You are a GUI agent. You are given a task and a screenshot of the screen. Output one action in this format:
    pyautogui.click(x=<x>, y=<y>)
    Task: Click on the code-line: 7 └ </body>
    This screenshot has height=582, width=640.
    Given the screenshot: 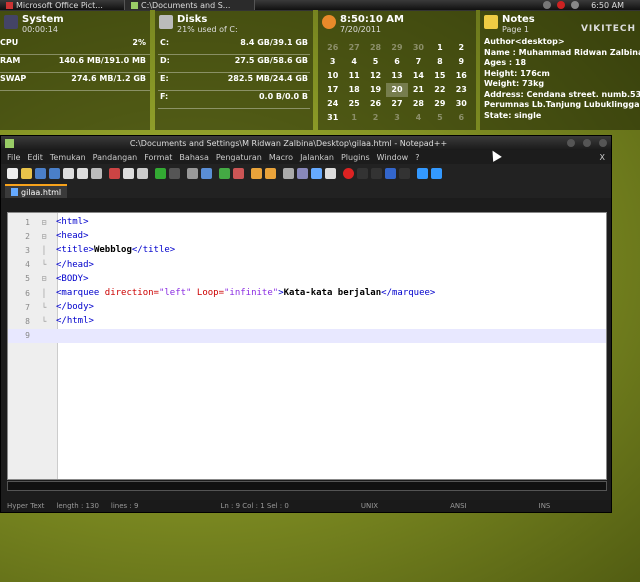 What is the action you would take?
    pyautogui.click(x=307, y=307)
    